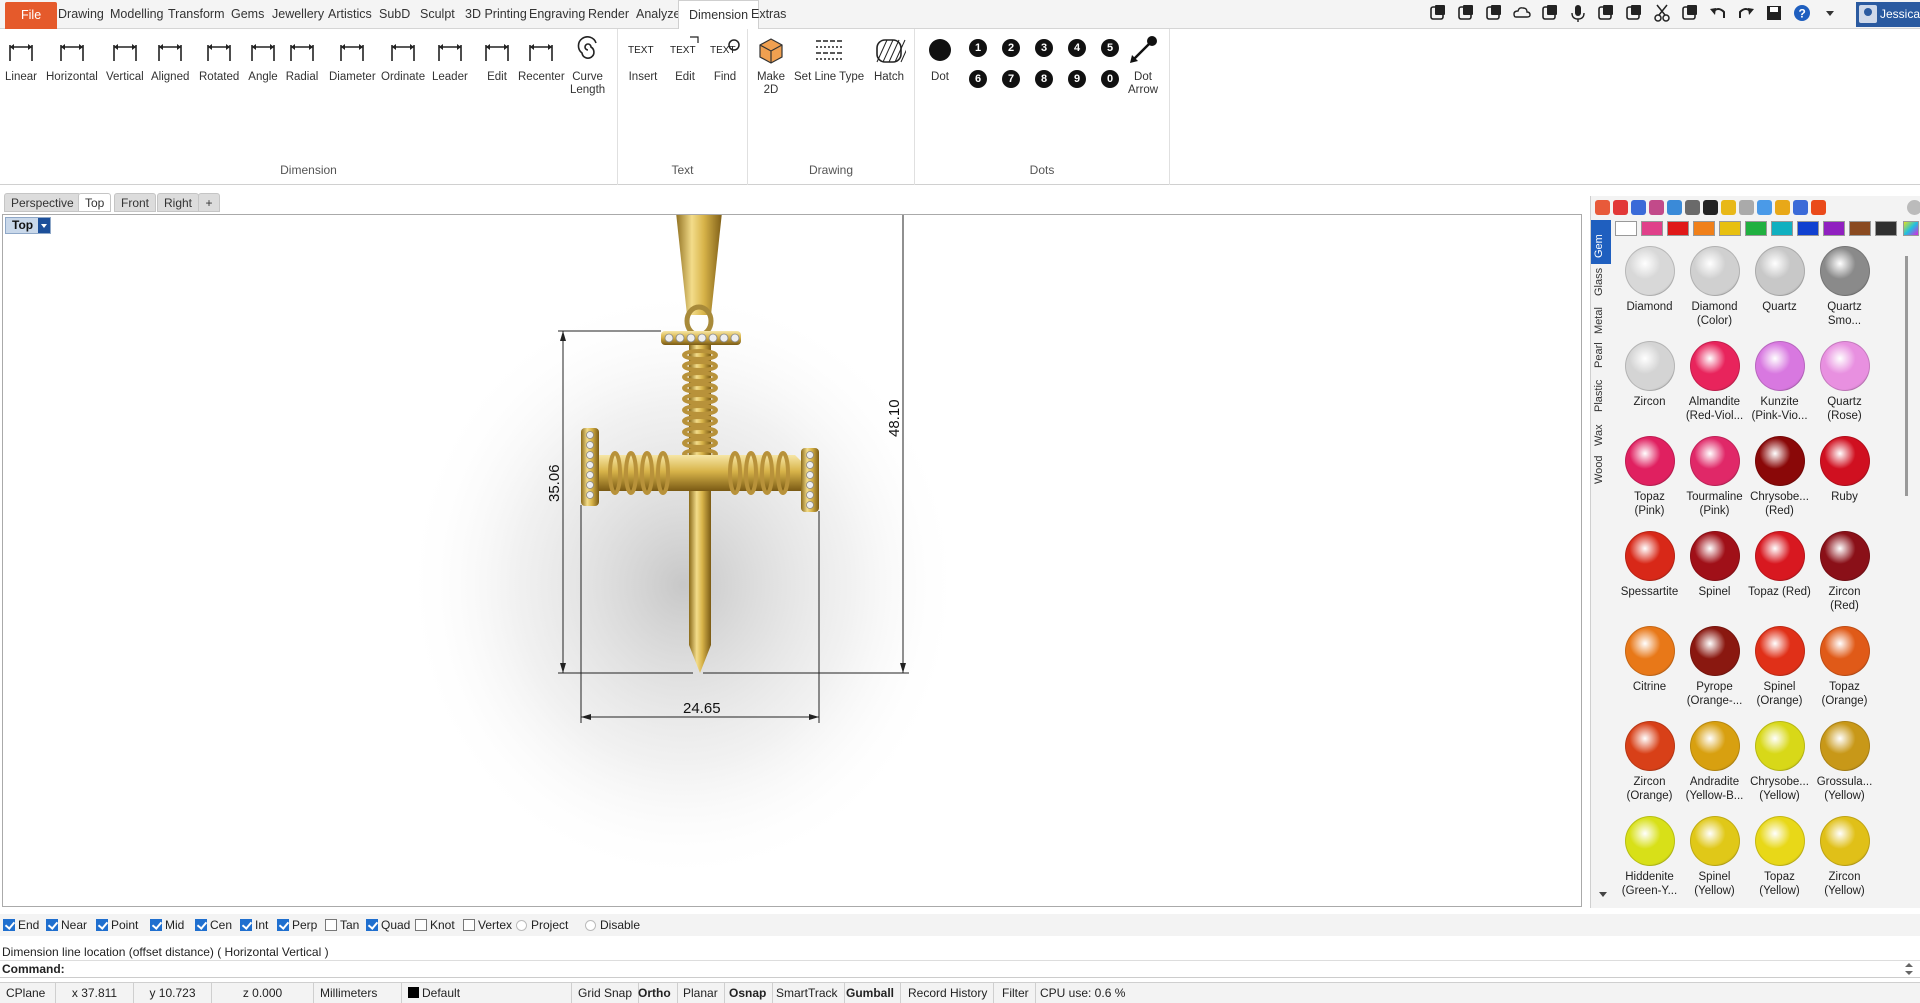 The image size is (1920, 1003). I want to click on ribbon-button-angle: Angle, so click(263, 58).